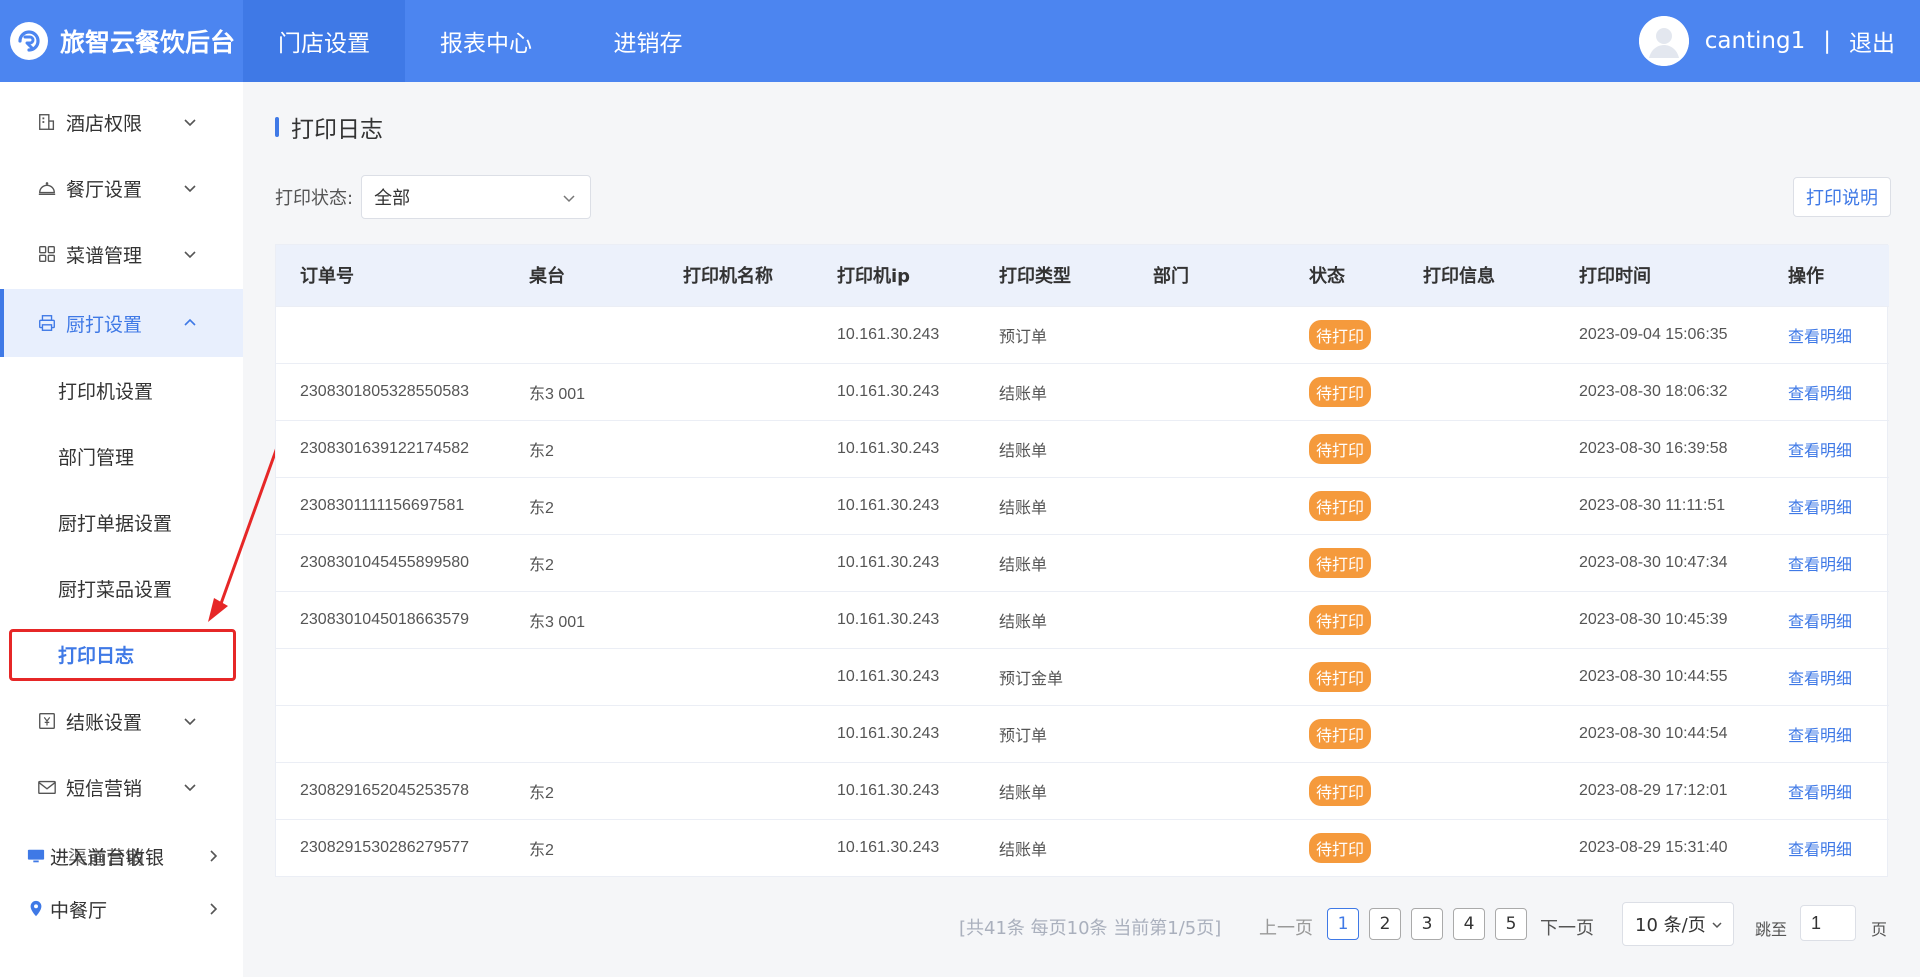 This screenshot has height=977, width=1920. I want to click on order-number: 2308301639122174582, so click(390, 448).